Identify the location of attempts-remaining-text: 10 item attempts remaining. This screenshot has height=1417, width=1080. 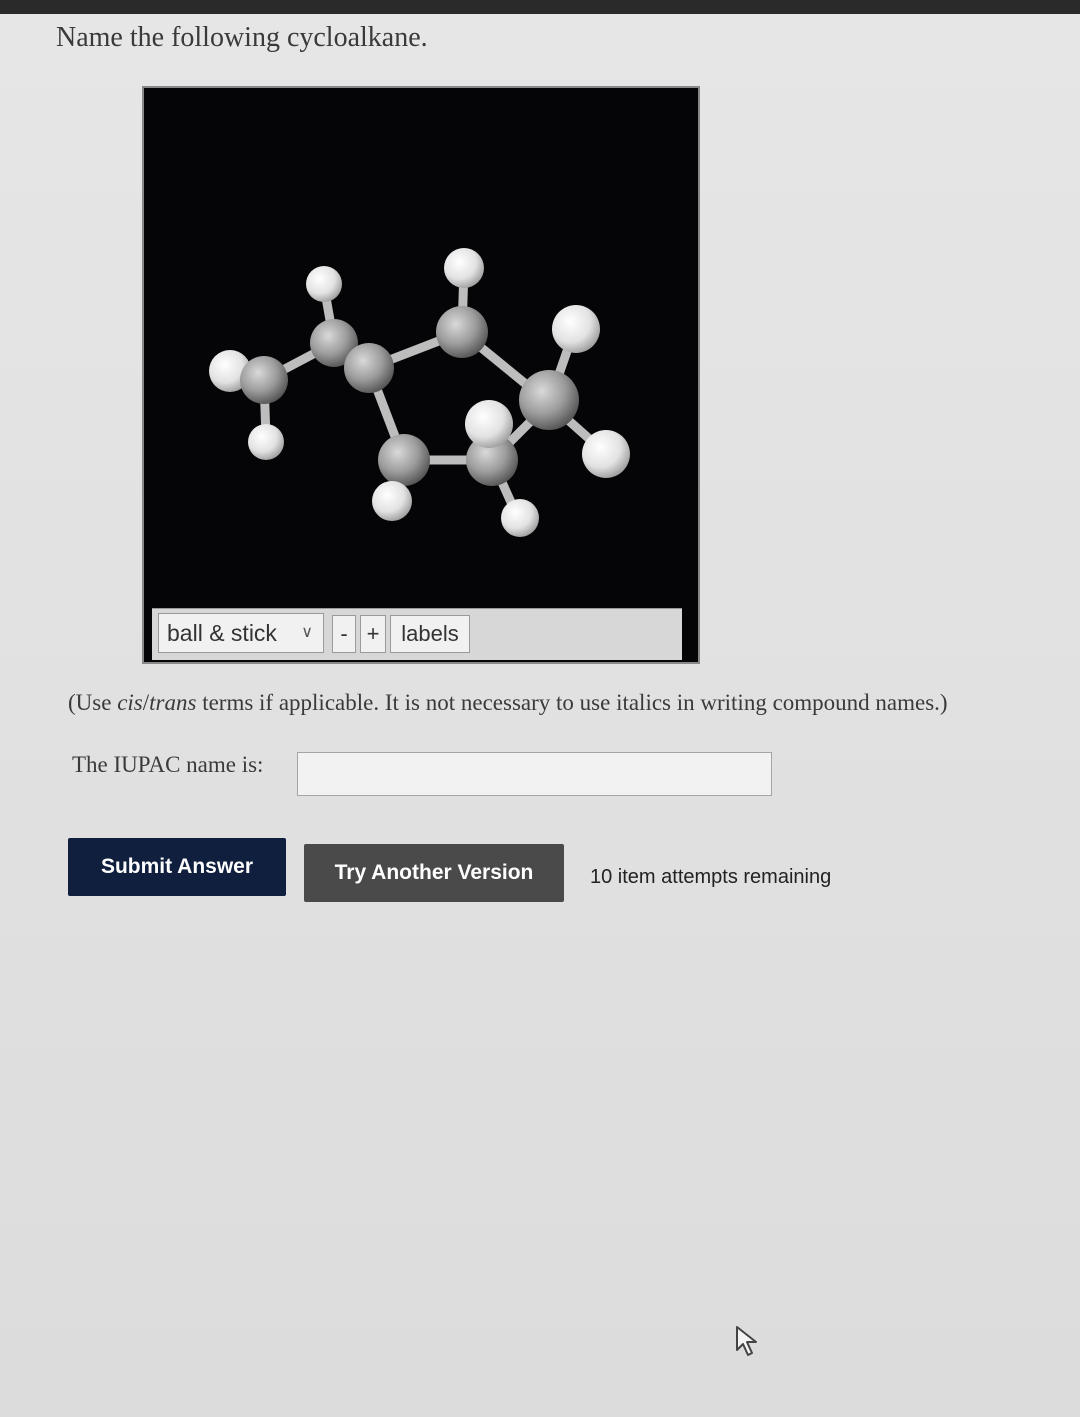
(711, 877).